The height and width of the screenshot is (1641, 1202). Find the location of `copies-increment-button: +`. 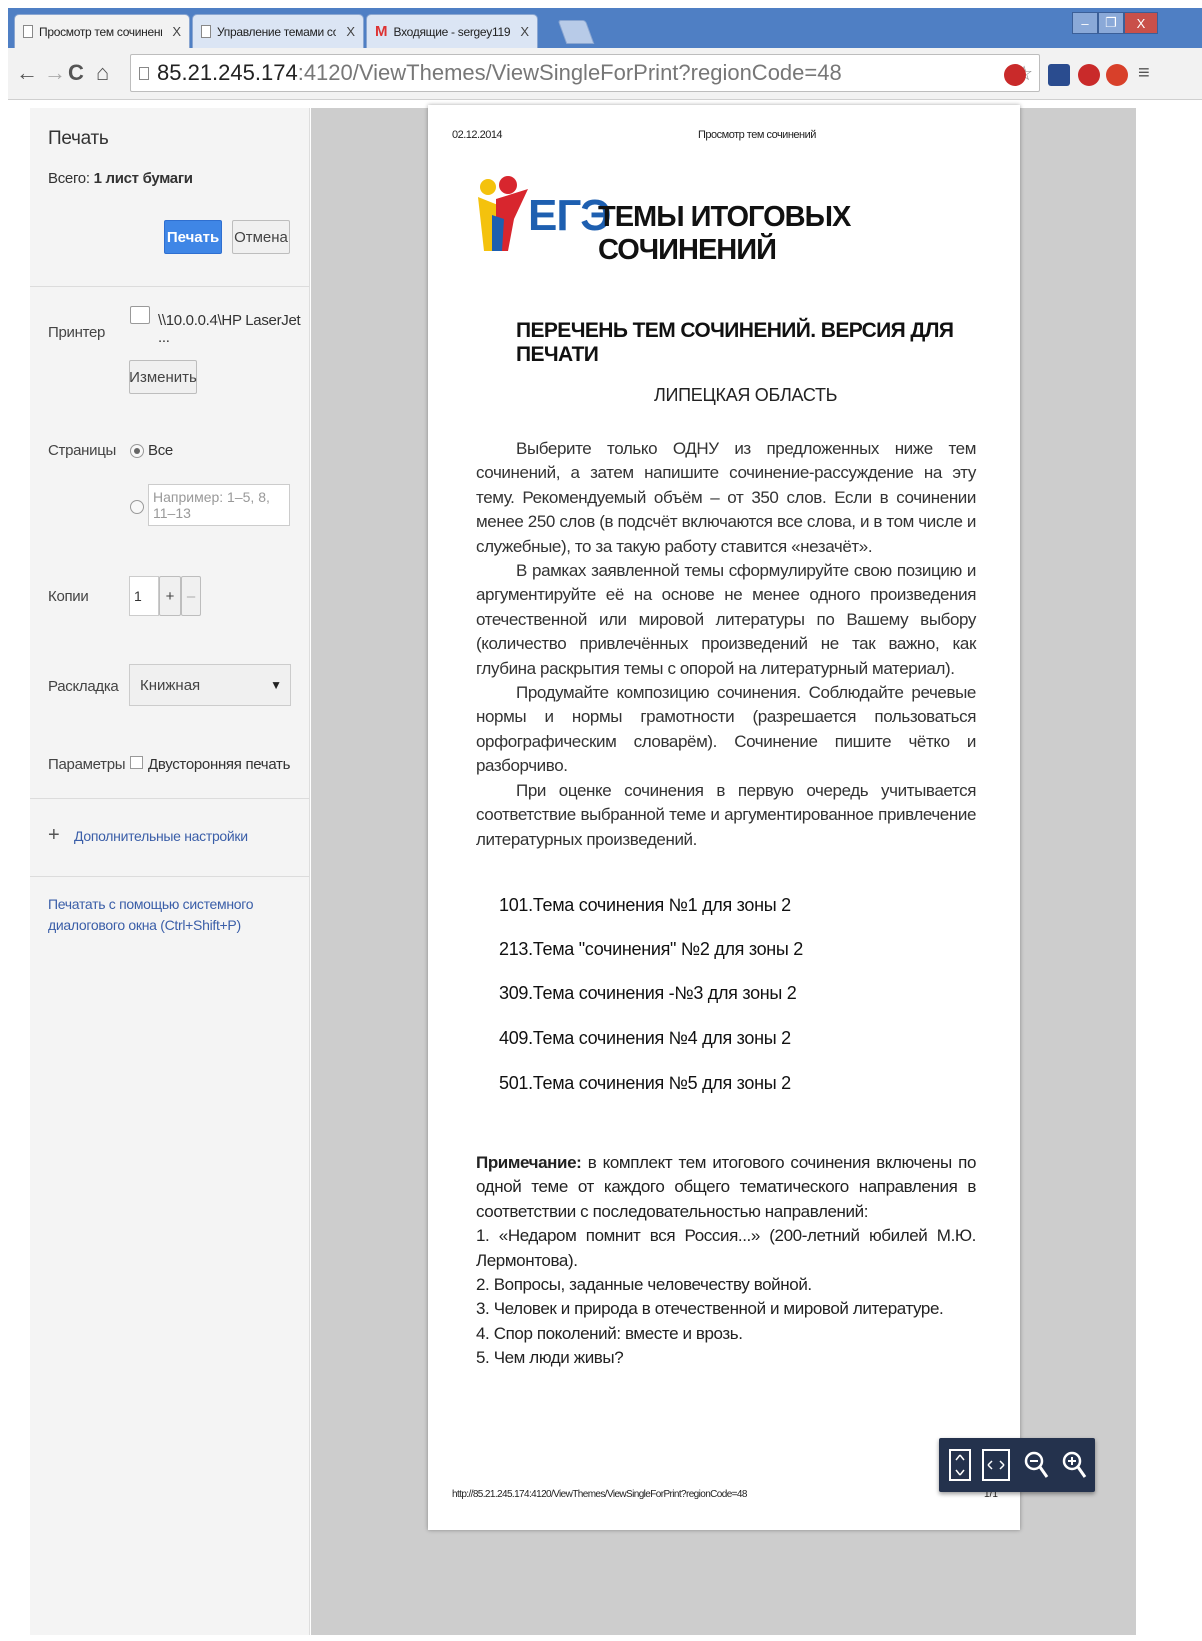

copies-increment-button: + is located at coordinates (170, 596).